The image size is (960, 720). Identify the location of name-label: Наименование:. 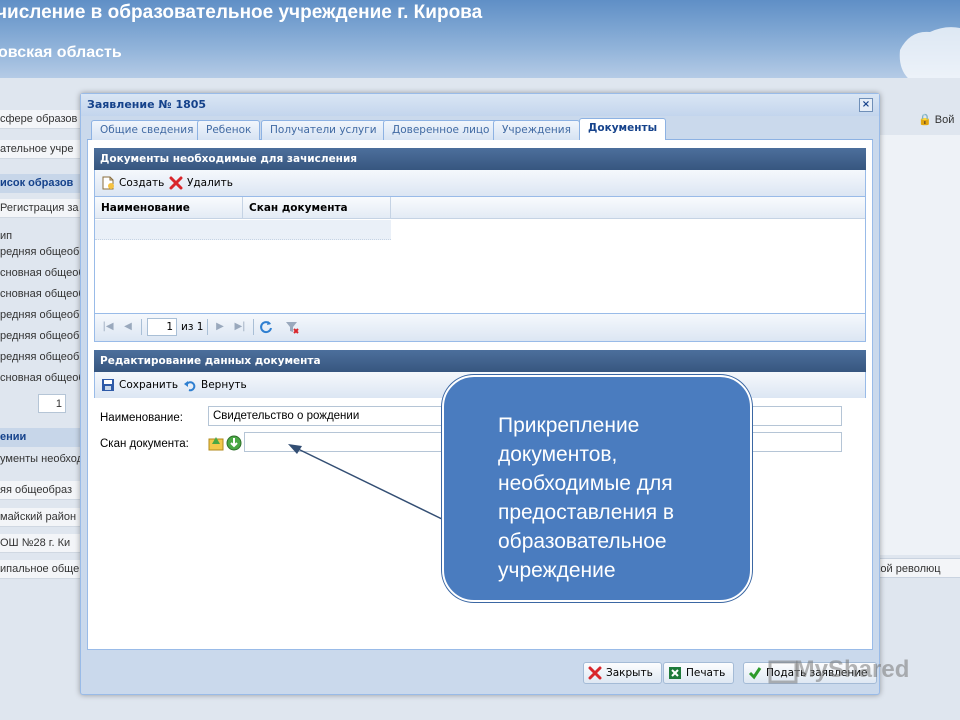
(141, 418).